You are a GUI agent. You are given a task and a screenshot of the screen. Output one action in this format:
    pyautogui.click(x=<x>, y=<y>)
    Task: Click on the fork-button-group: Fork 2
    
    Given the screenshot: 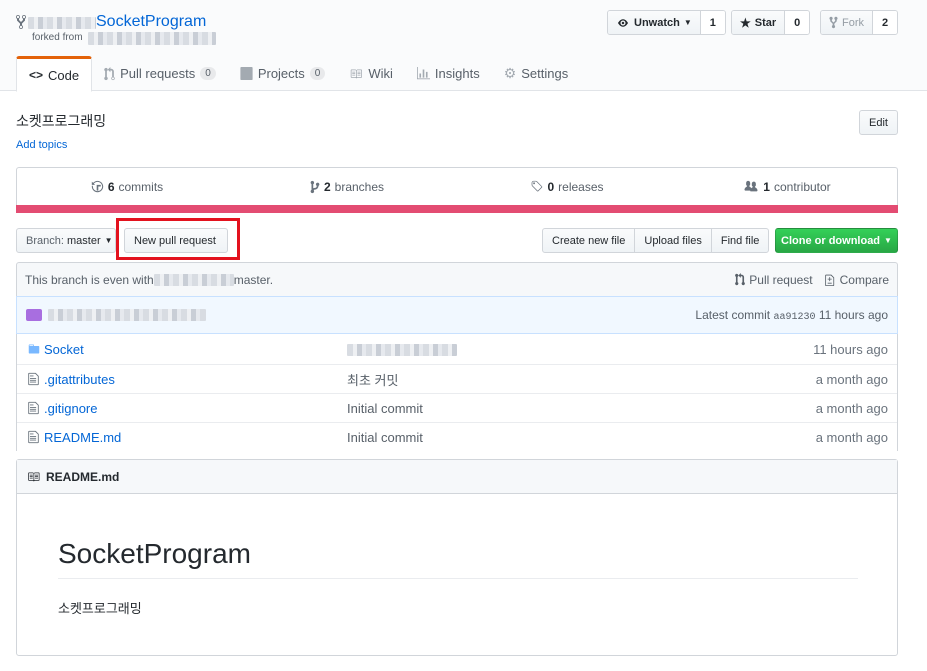 What is the action you would take?
    pyautogui.click(x=859, y=22)
    